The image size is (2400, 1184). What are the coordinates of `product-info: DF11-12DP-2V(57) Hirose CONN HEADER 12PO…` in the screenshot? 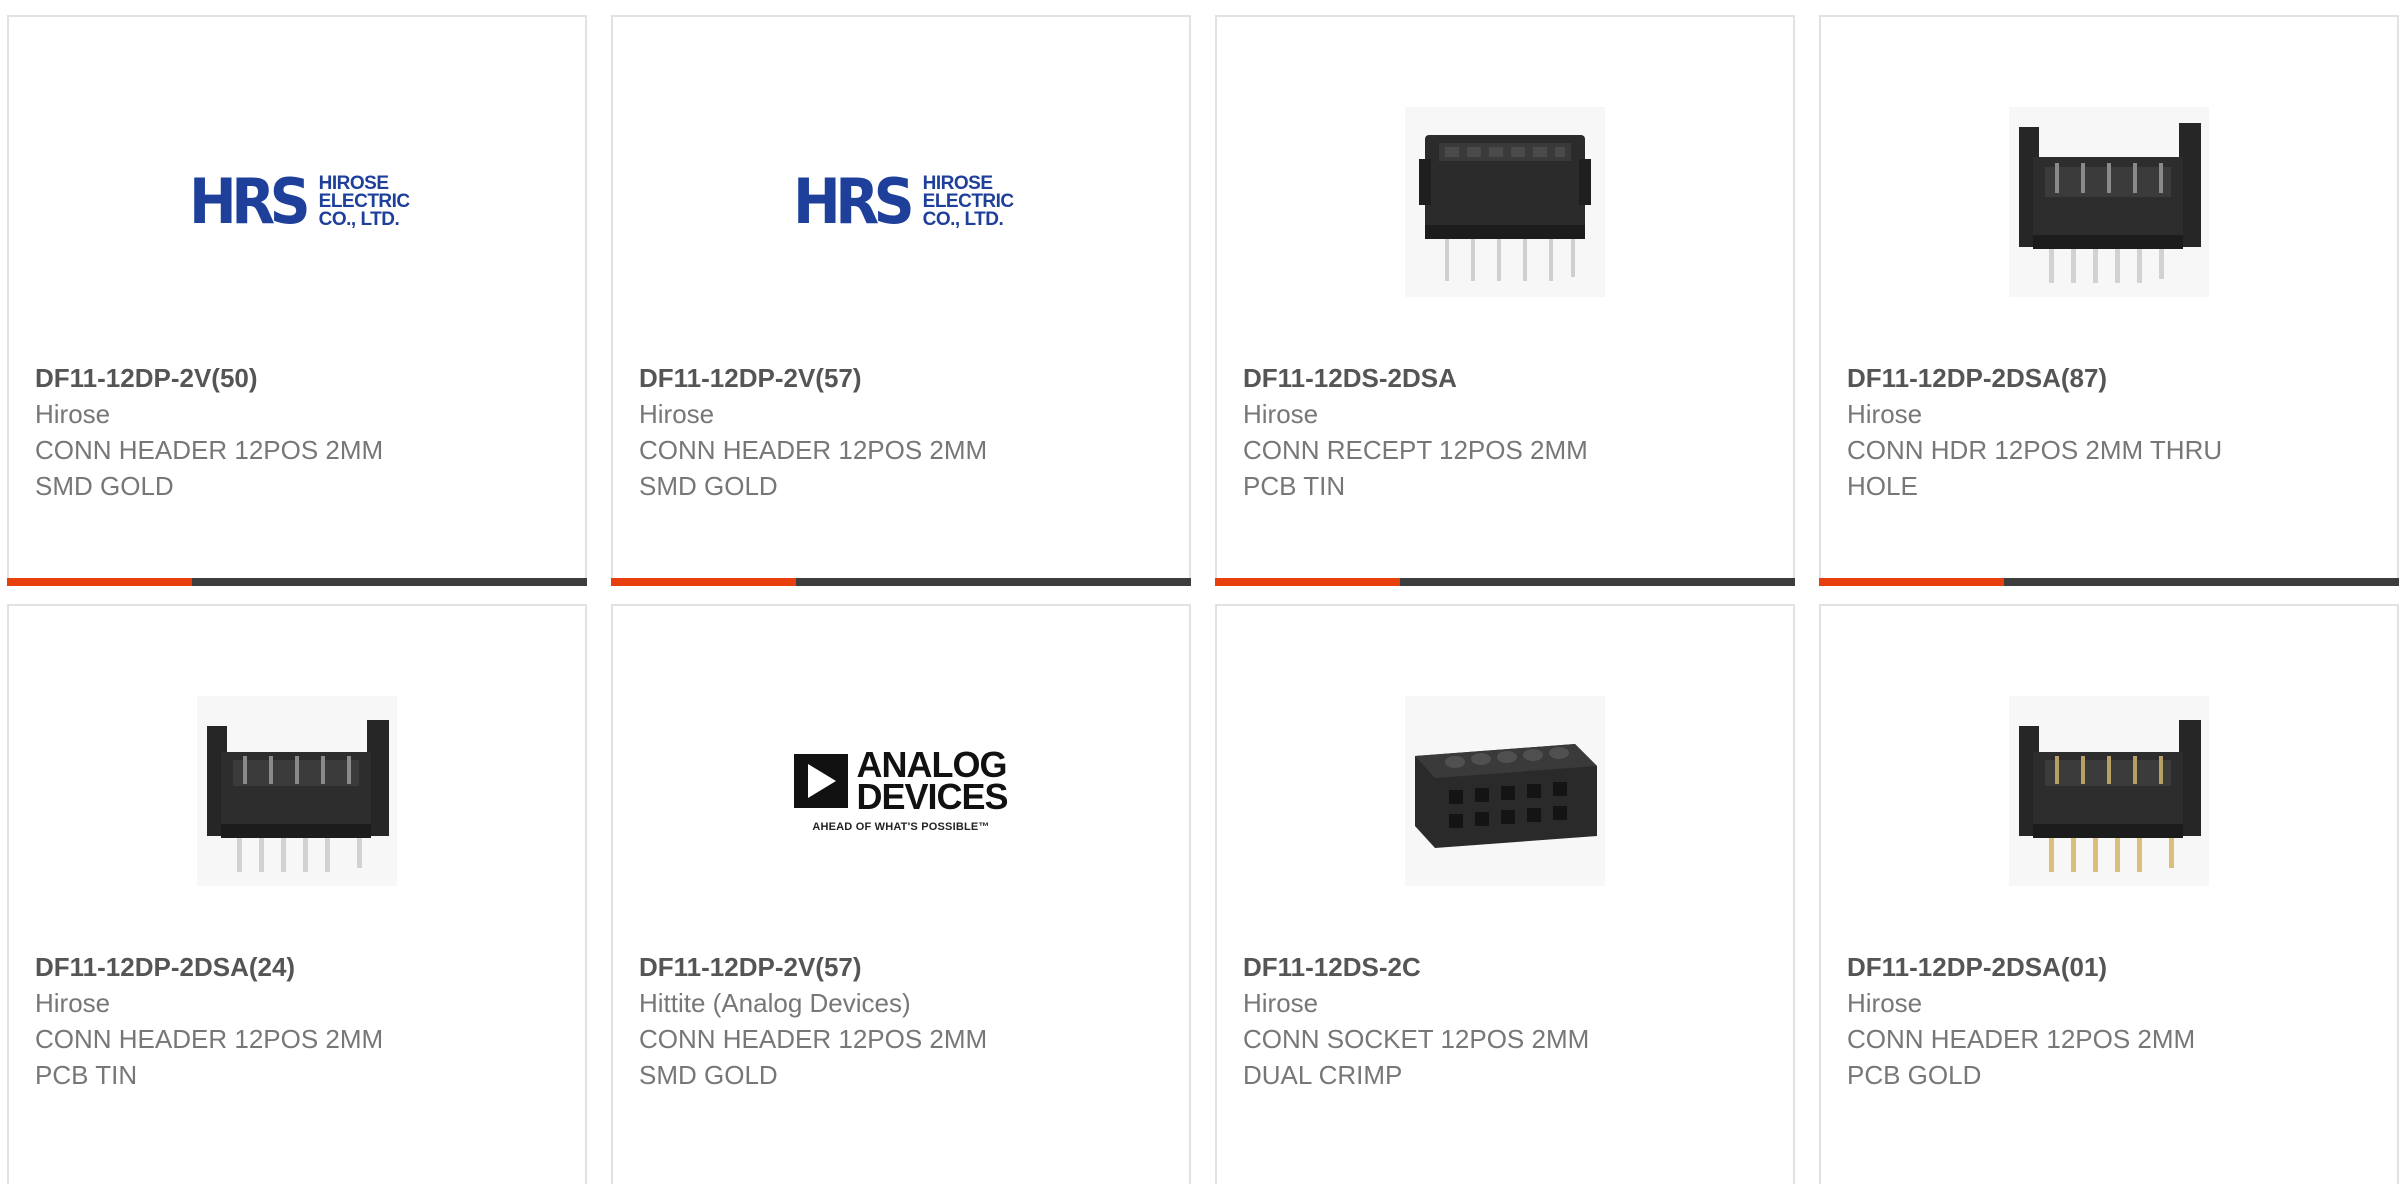 It's located at (904, 432).